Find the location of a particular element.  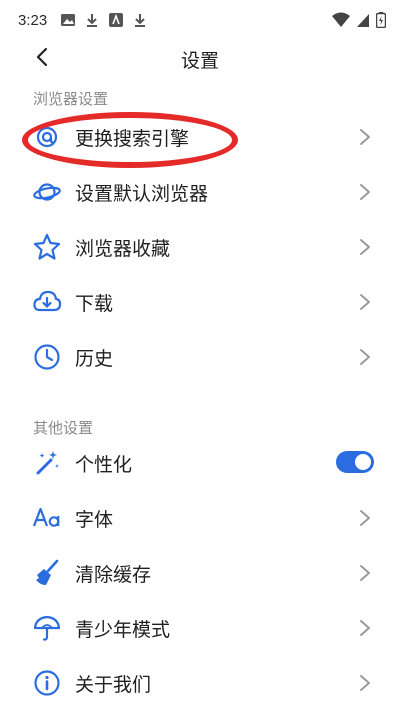

row-default-browser: 设置默认浏览器 is located at coordinates (200, 193).